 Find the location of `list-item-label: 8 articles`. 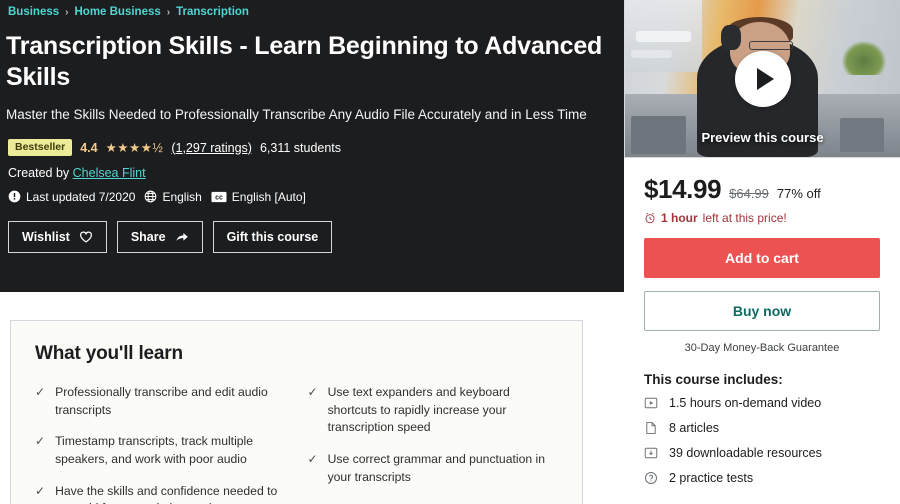

list-item-label: 8 articles is located at coordinates (694, 428).